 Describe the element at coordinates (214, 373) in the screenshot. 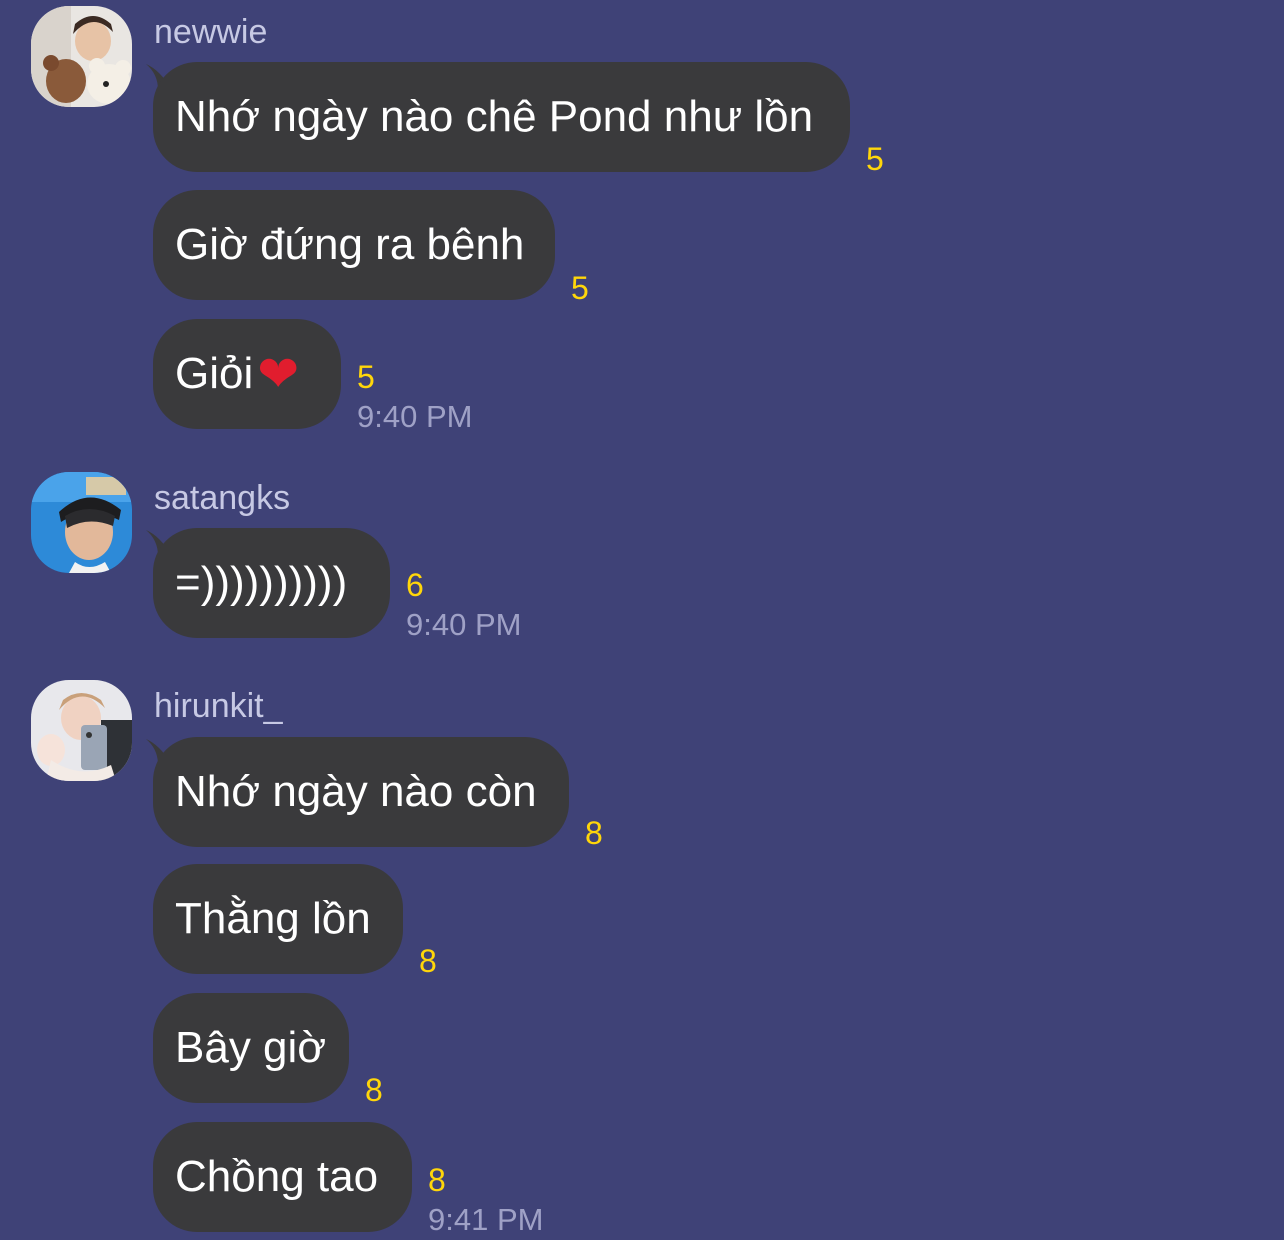

I see `message-text: Giỏi` at that location.